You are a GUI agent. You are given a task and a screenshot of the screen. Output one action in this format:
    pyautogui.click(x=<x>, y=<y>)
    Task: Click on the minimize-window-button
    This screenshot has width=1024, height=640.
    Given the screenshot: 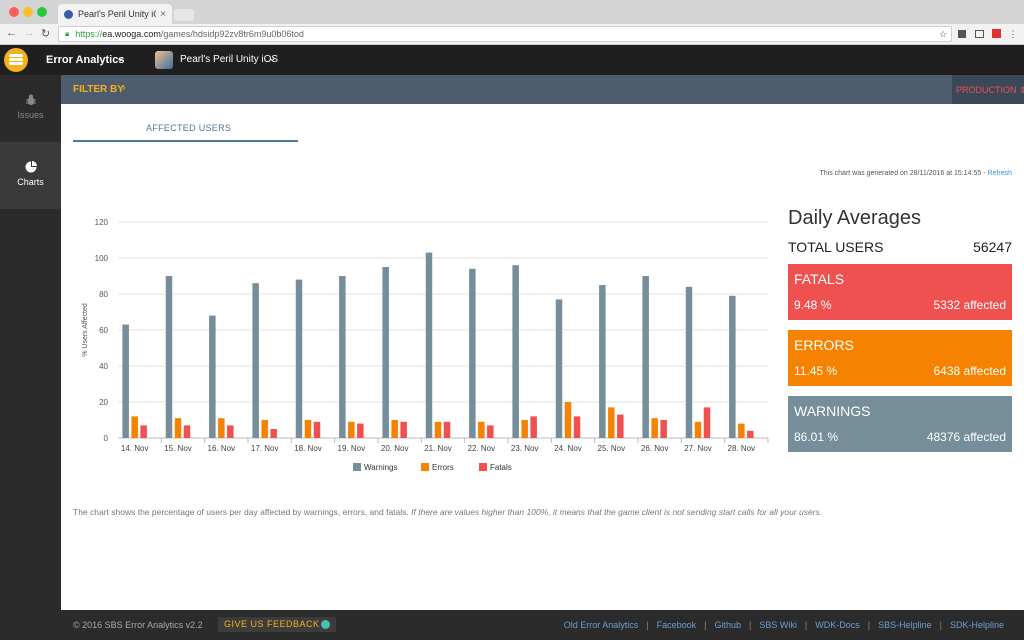 What is the action you would take?
    pyautogui.click(x=28, y=12)
    